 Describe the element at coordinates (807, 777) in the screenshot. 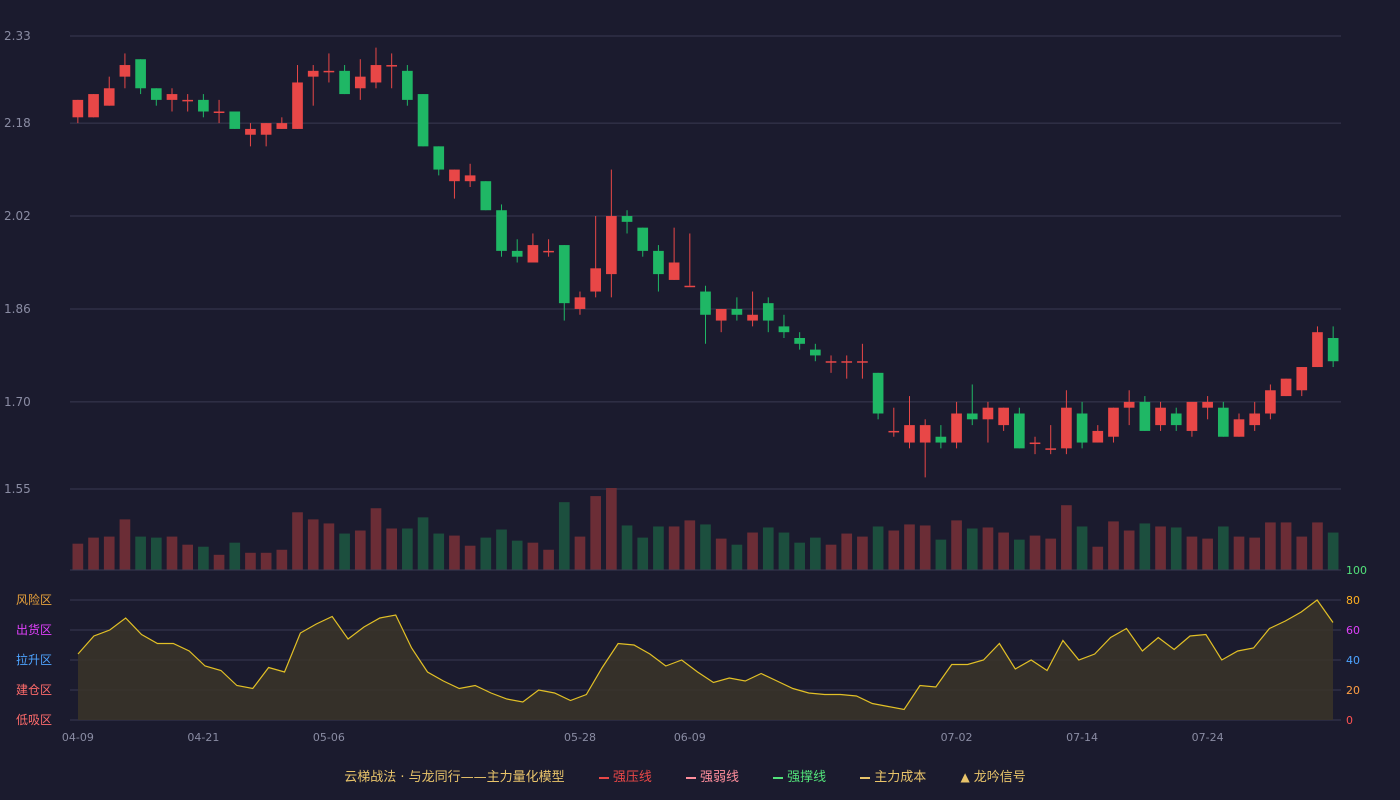

I see `legend-label: 强撑线` at that location.